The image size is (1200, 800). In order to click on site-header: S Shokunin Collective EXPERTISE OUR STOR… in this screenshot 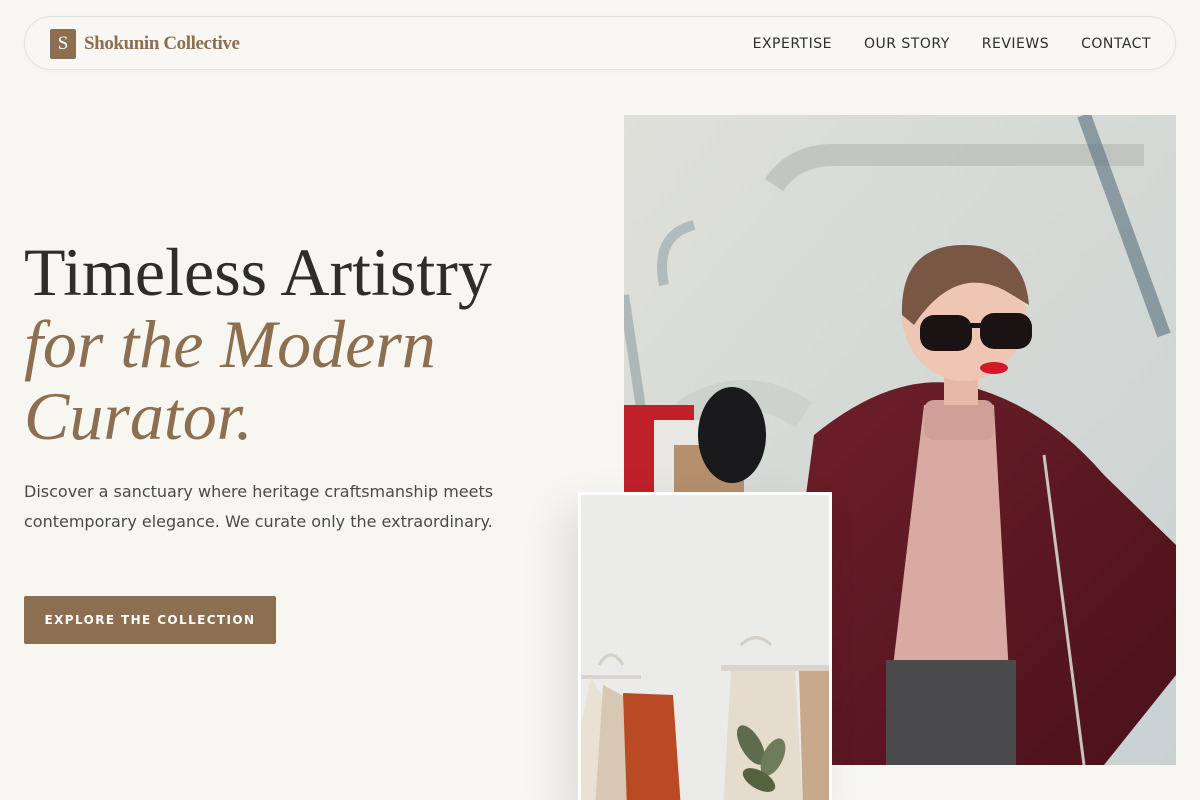, I will do `click(600, 43)`.